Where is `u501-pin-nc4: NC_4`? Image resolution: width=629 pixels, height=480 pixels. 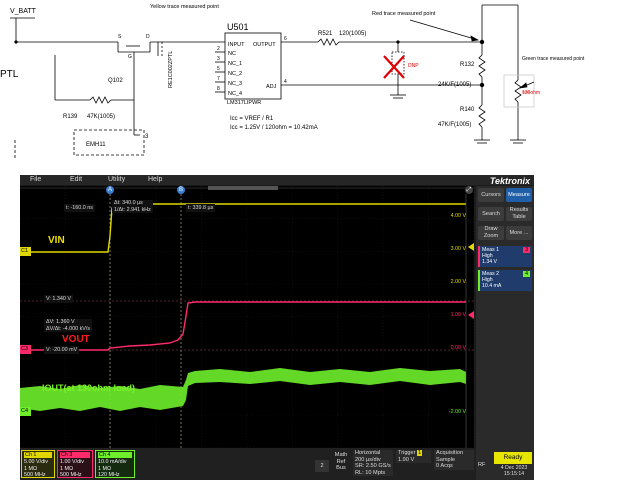 u501-pin-nc4: NC_4 is located at coordinates (235, 94).